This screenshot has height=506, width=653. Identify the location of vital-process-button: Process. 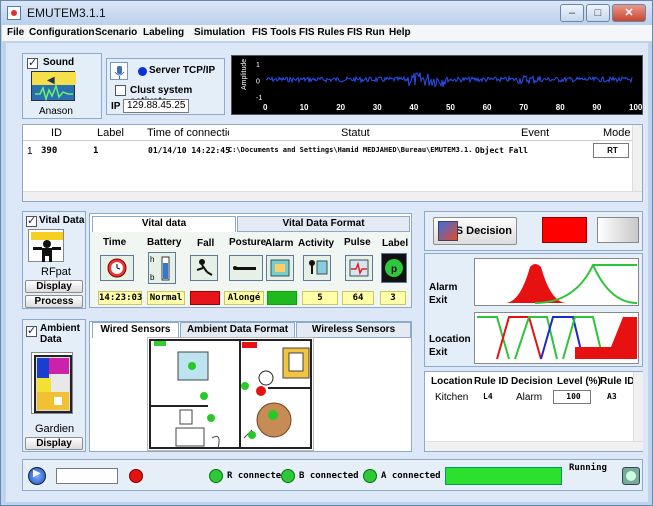
(54, 301).